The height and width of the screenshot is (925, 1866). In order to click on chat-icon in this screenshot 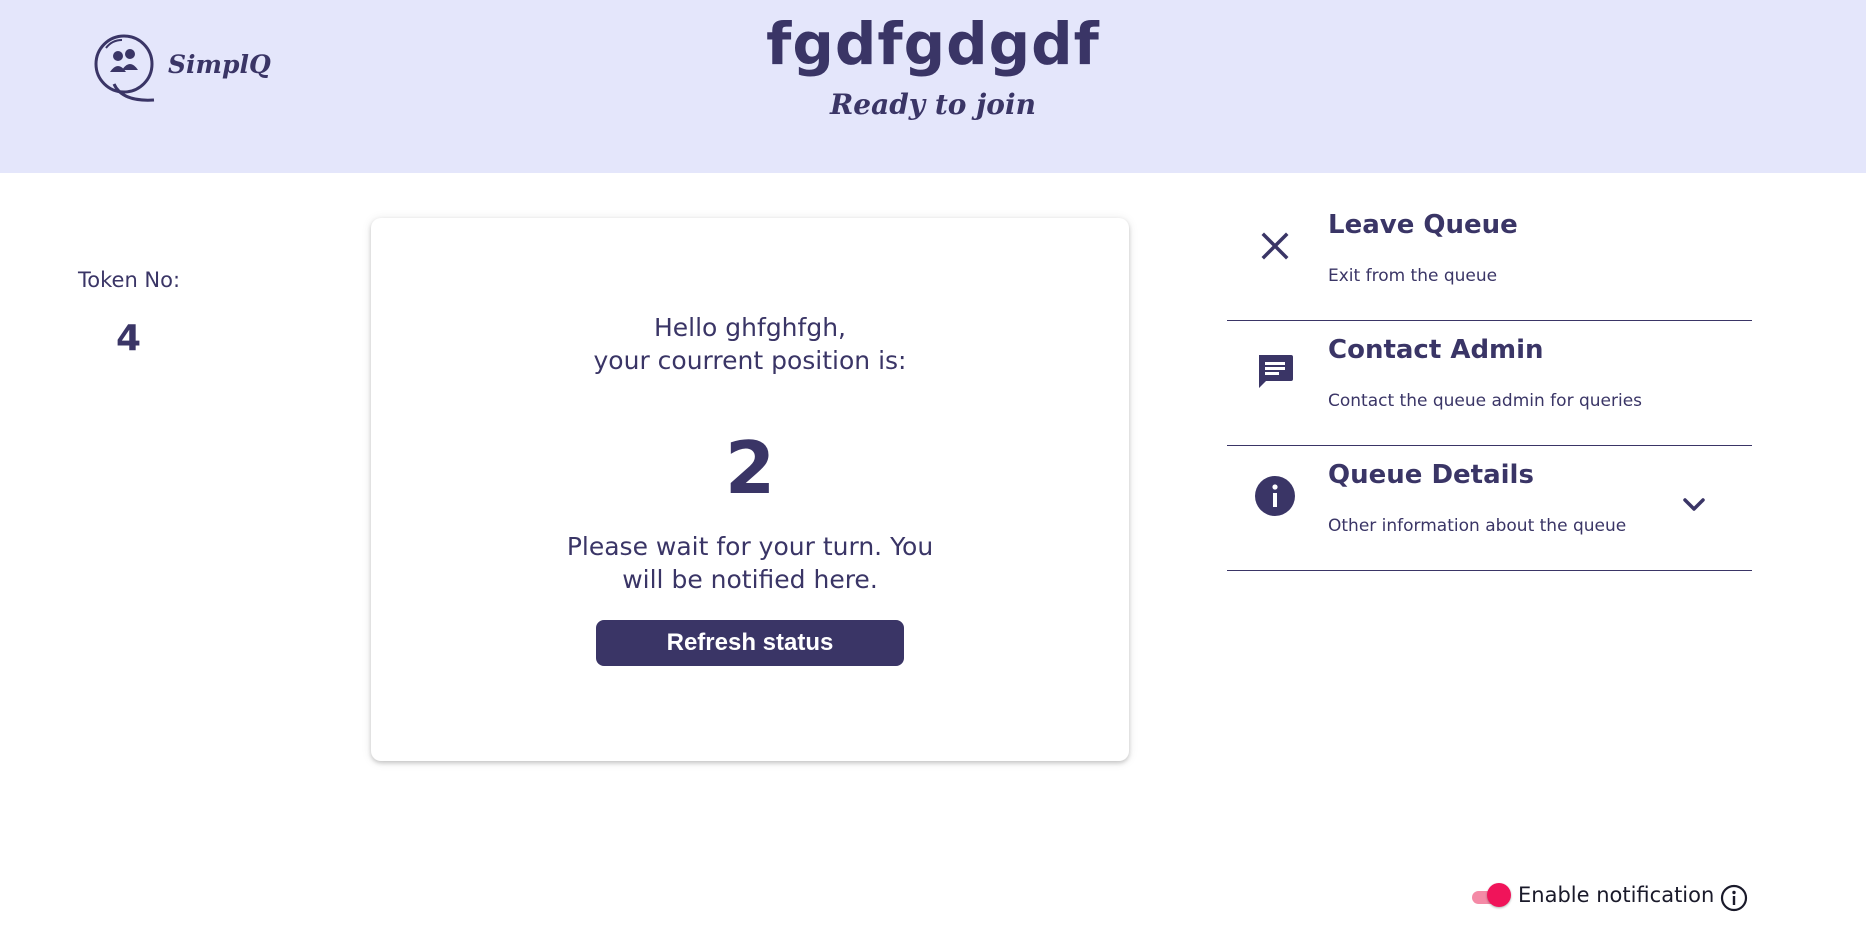, I will do `click(1276, 371)`.